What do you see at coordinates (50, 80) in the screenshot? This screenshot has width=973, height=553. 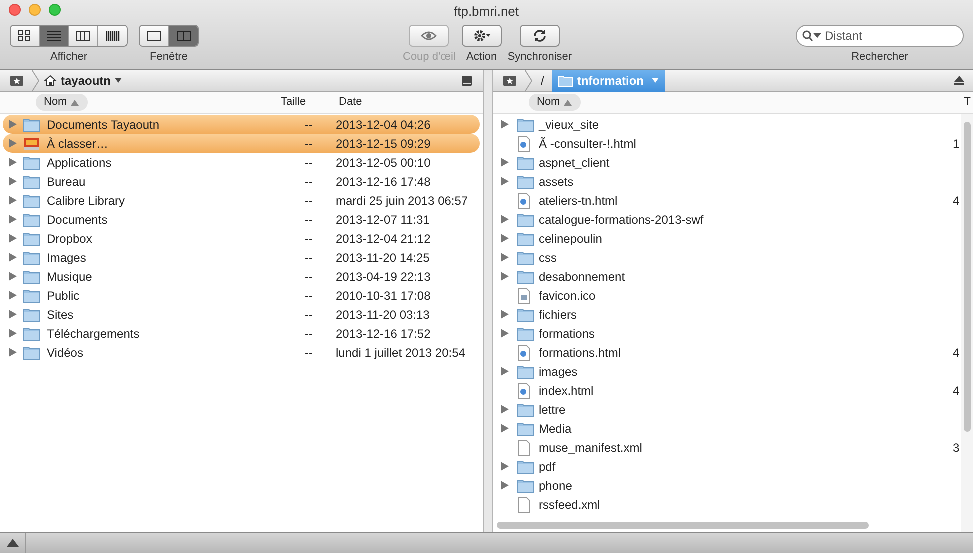 I see `house-icon` at bounding box center [50, 80].